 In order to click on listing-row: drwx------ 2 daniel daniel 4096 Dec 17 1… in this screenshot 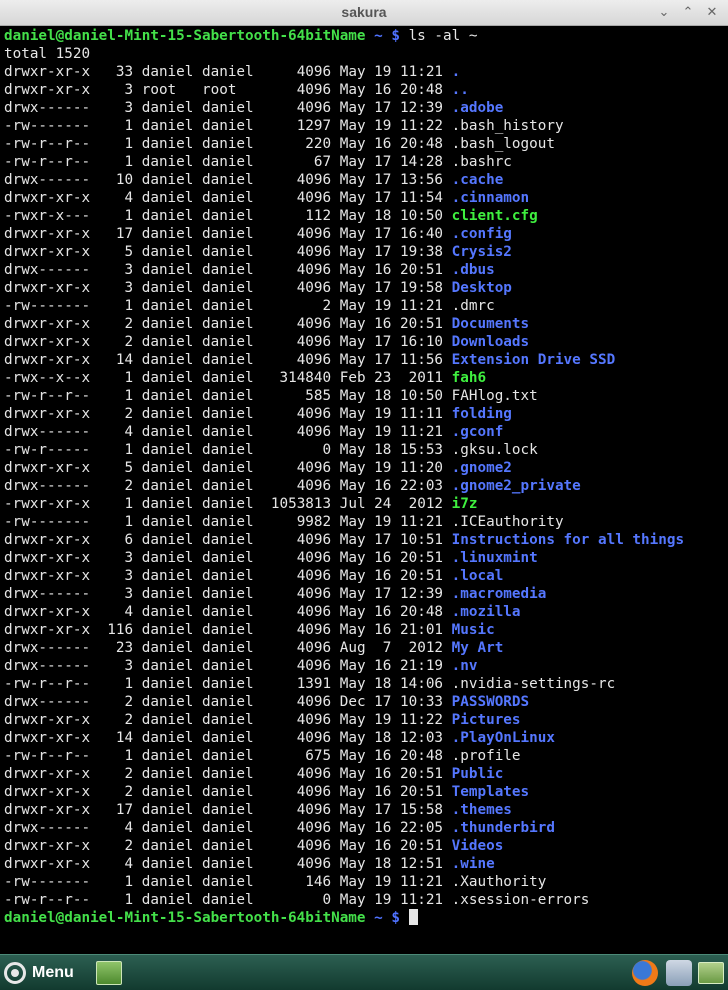, I will do `click(366, 702)`.